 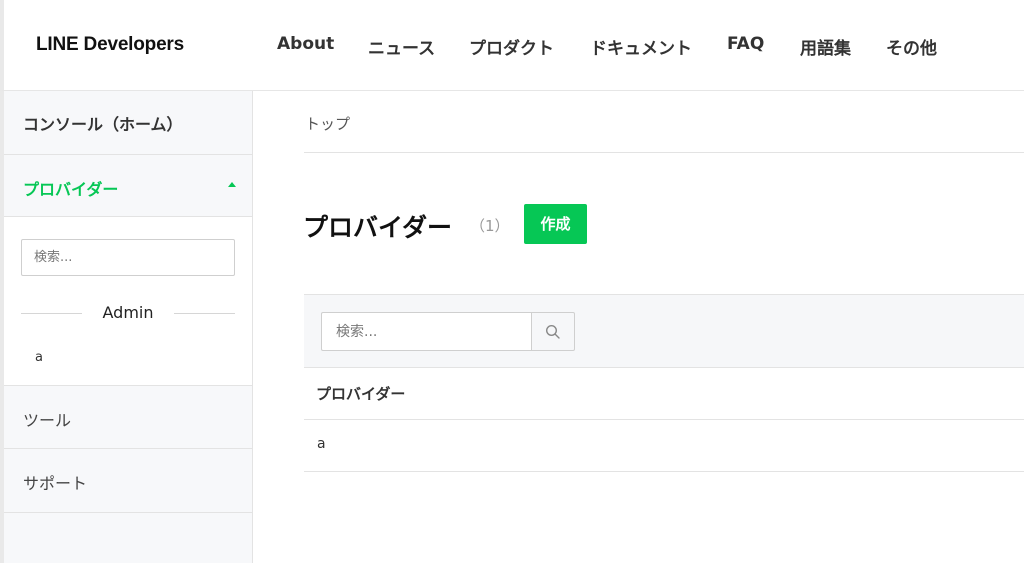 I want to click on breadcrumb-divider, so click(x=664, y=152).